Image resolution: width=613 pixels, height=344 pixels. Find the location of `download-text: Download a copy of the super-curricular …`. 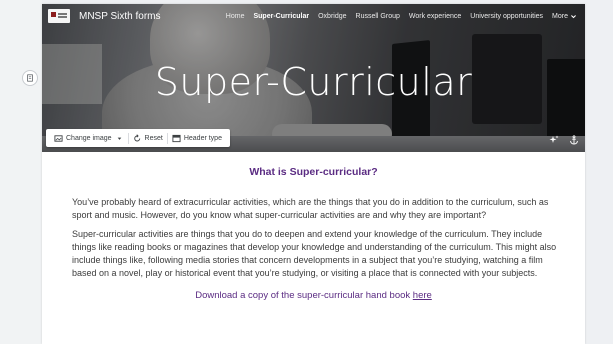

download-text: Download a copy of the super-curricular … is located at coordinates (304, 295).